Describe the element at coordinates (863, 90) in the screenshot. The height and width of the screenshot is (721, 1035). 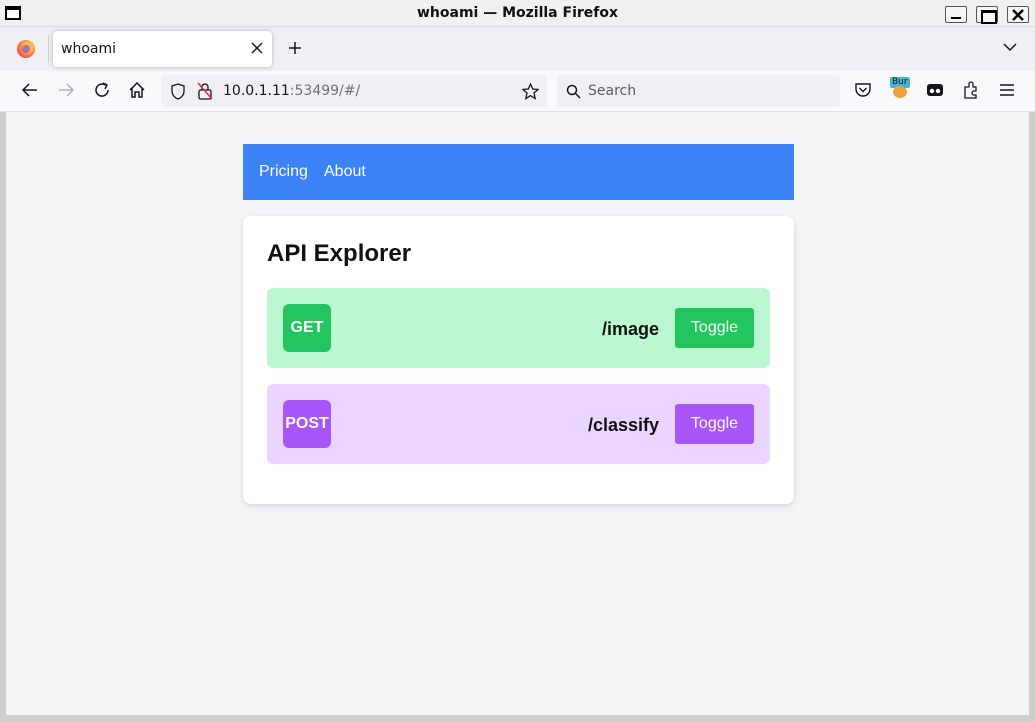
I see `pocket-icon` at that location.